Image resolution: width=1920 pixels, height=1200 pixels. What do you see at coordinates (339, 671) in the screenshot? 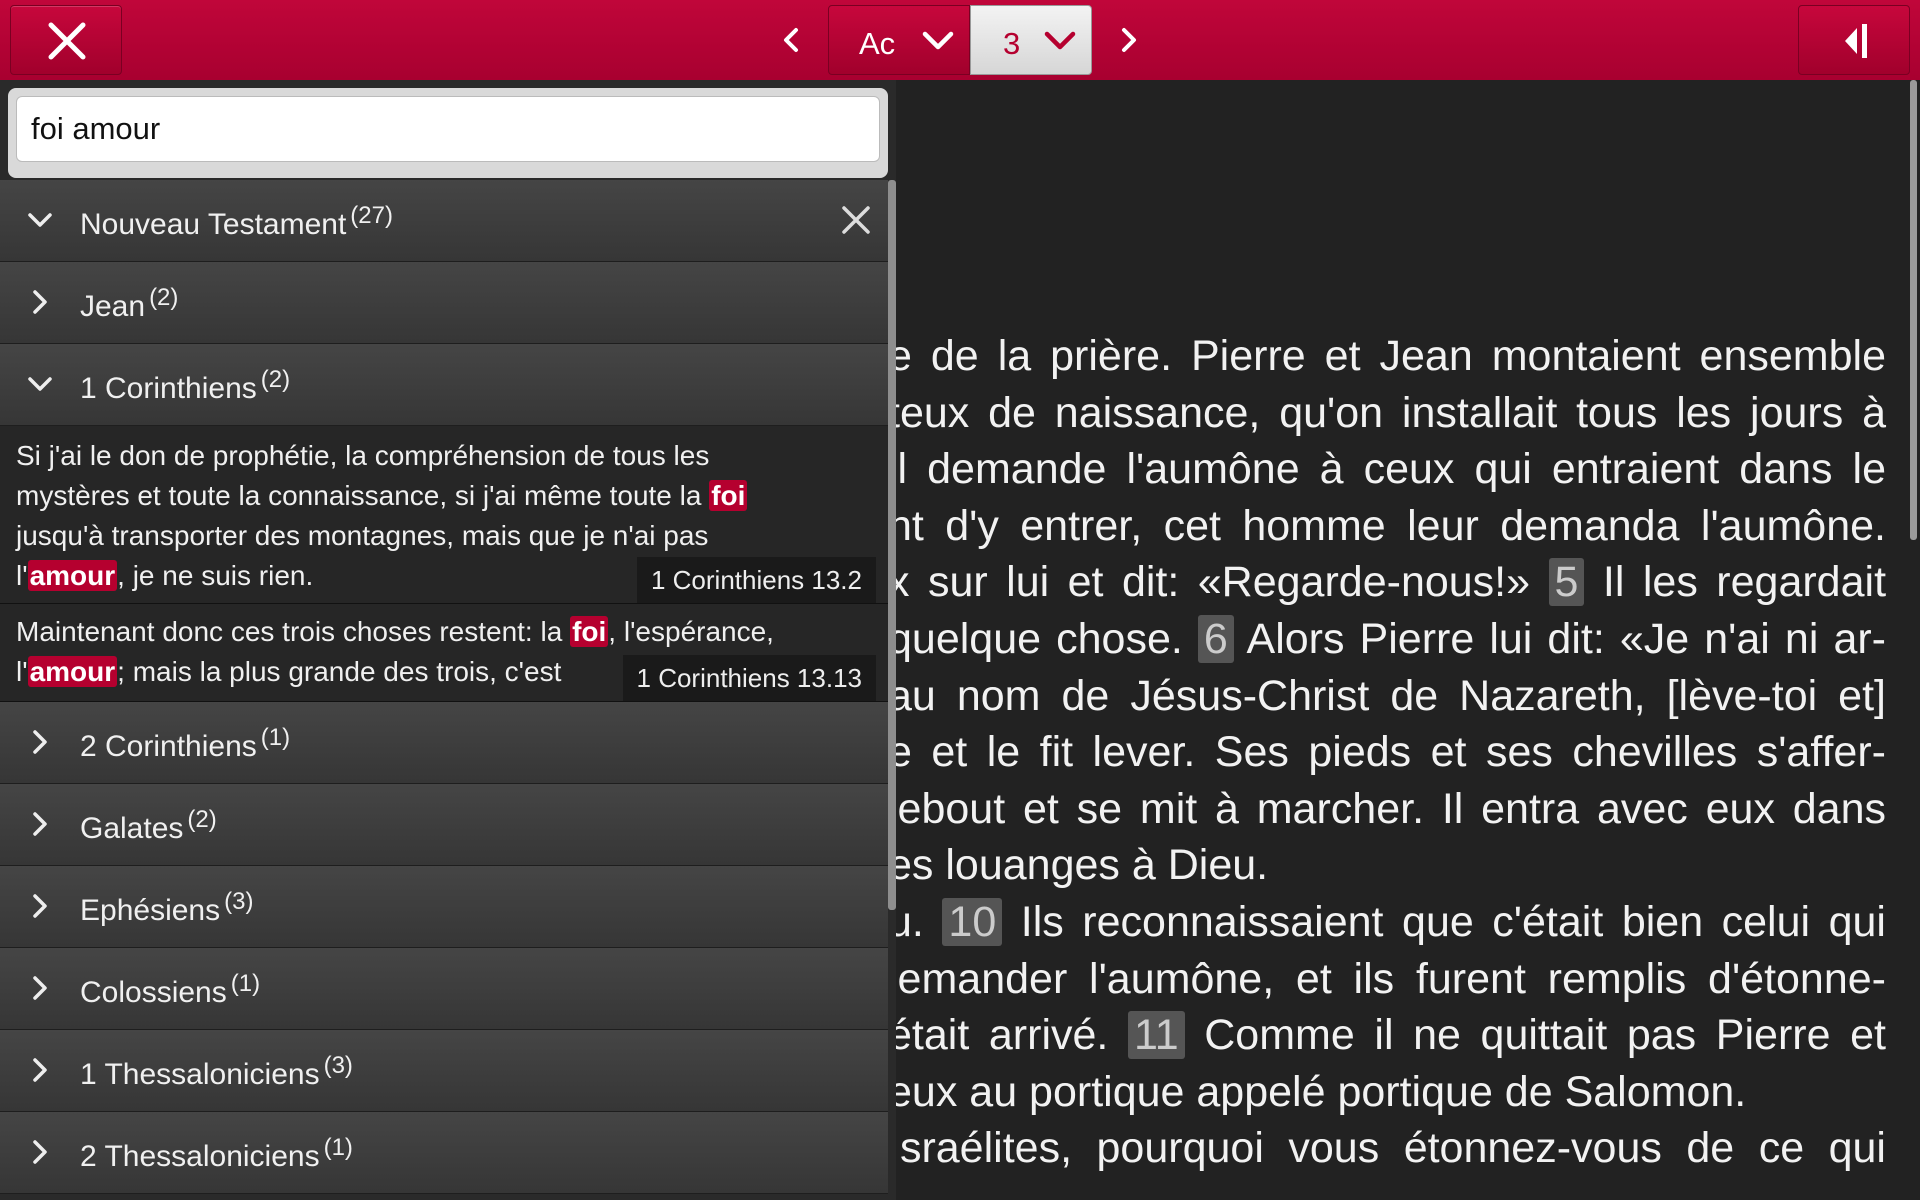
I see `verse-segment: ; mais la plus grande des trois, c'est` at bounding box center [339, 671].